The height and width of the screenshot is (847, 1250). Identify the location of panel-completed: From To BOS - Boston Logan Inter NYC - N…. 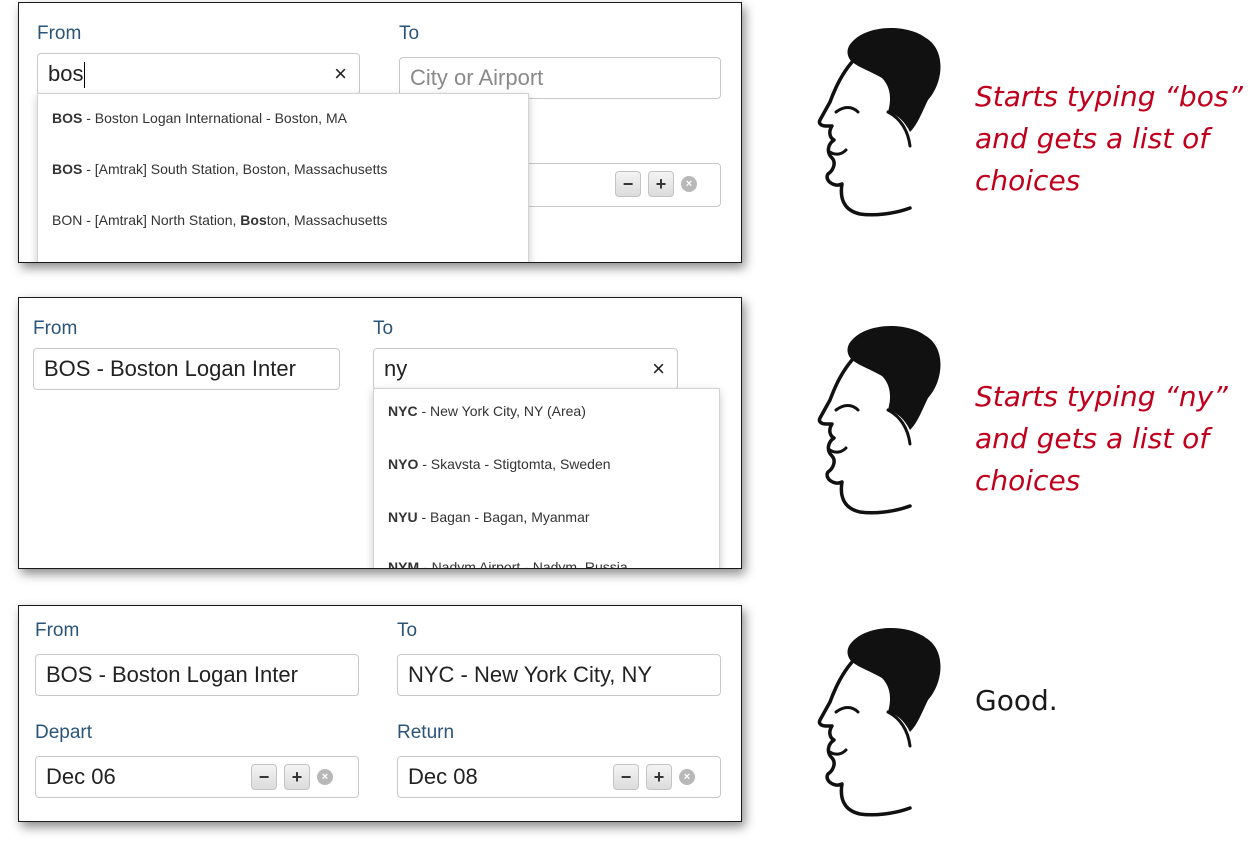
(380, 713).